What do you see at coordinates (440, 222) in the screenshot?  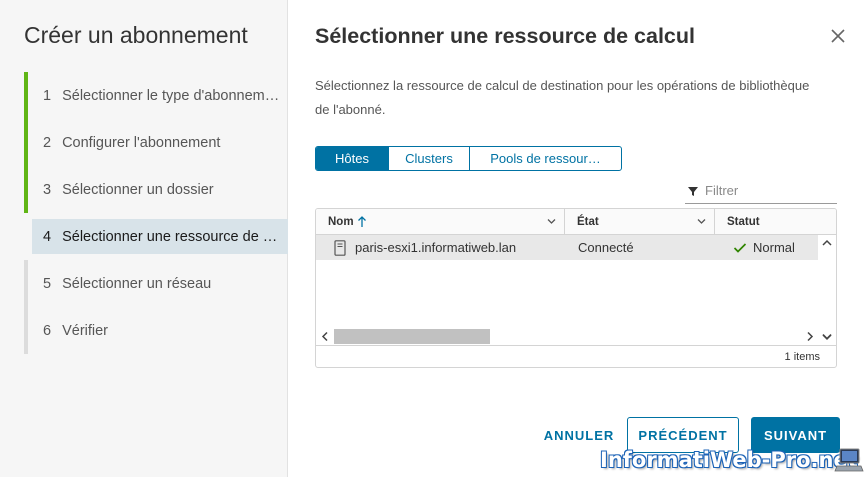 I see `column-name-header: Nom` at bounding box center [440, 222].